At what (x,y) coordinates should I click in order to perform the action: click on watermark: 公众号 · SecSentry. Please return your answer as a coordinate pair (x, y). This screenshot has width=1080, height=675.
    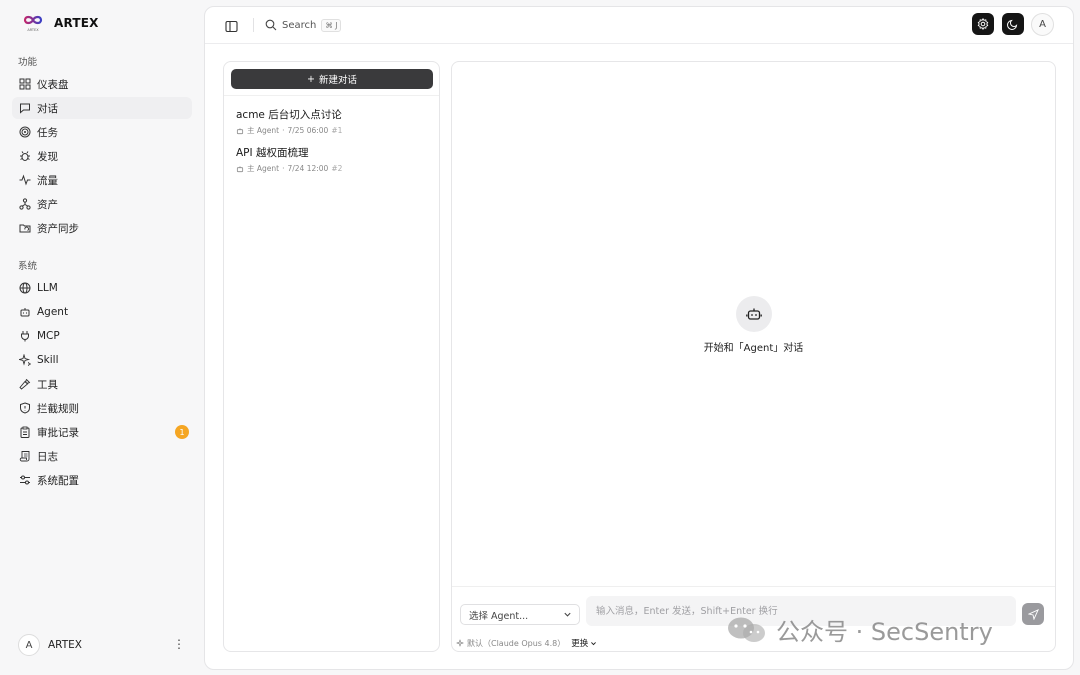
    Looking at the image, I should click on (859, 629).